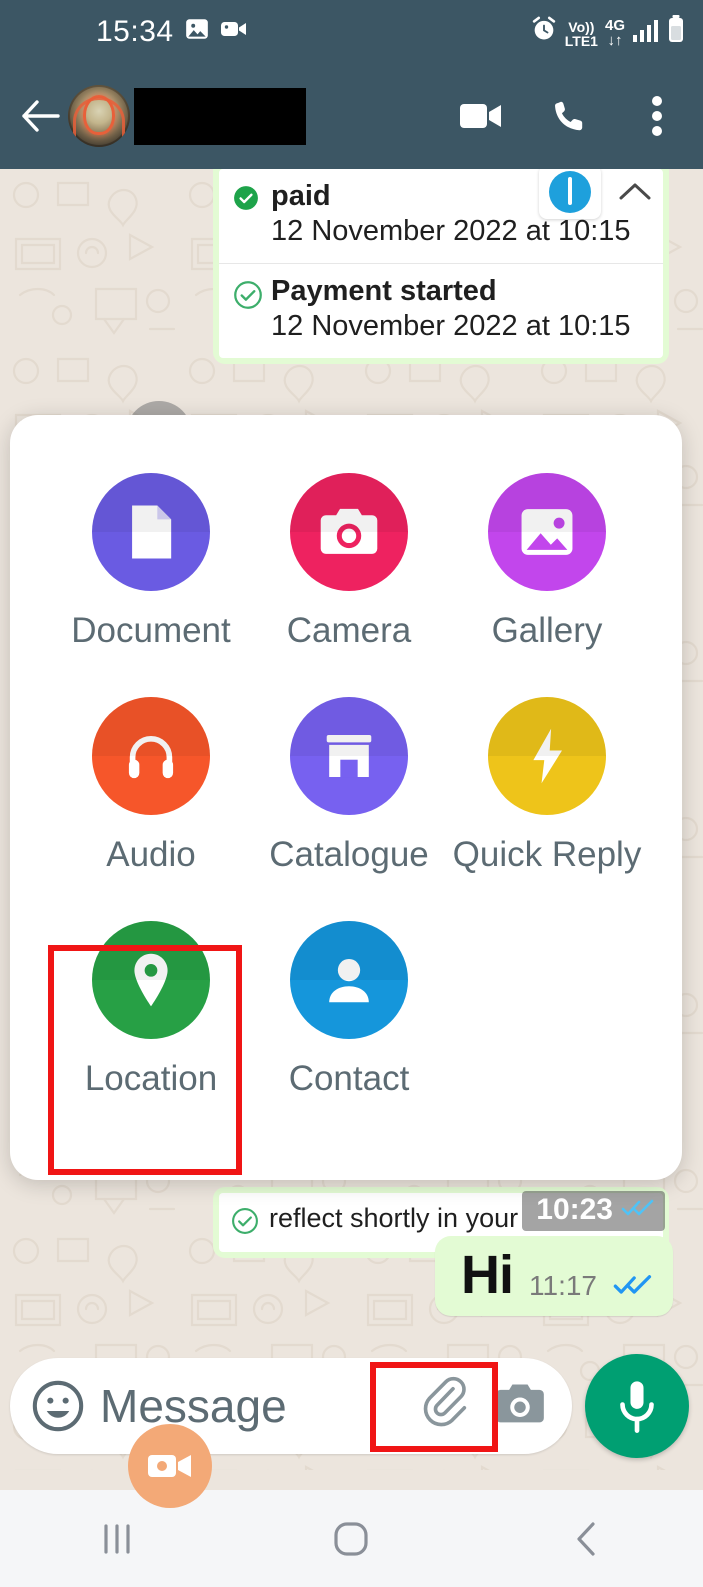  Describe the element at coordinates (351, 116) in the screenshot. I see `chat-header` at that location.